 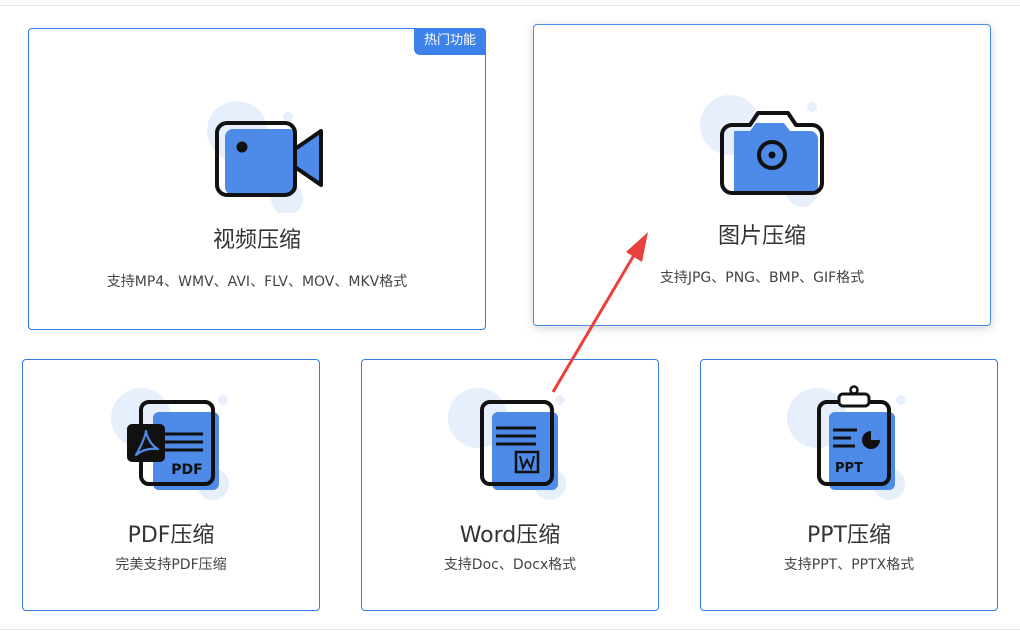 What do you see at coordinates (175, 442) in the screenshot?
I see `pdf-document-icon: PDF` at bounding box center [175, 442].